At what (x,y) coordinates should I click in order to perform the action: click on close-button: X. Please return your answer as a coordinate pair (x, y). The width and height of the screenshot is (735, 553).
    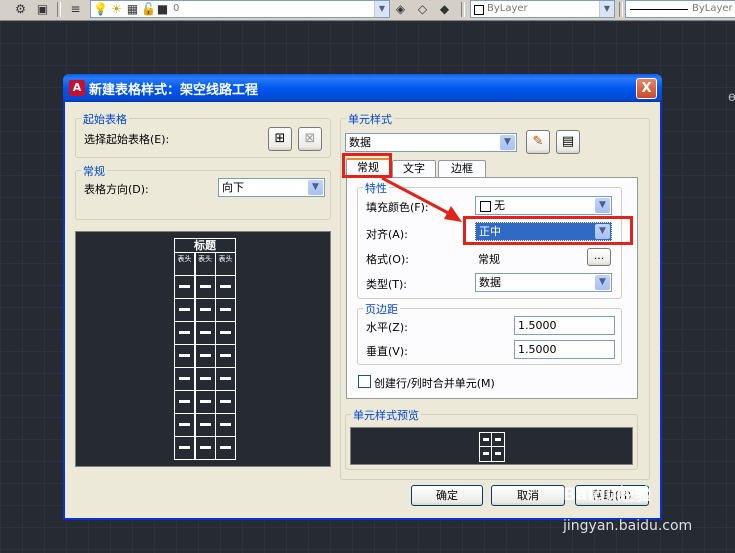
    Looking at the image, I should click on (646, 88).